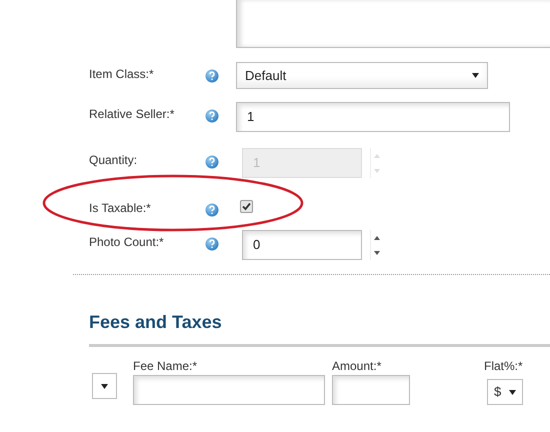 Image resolution: width=550 pixels, height=432 pixels. Describe the element at coordinates (246, 206) in the screenshot. I see `checkbox` at that location.